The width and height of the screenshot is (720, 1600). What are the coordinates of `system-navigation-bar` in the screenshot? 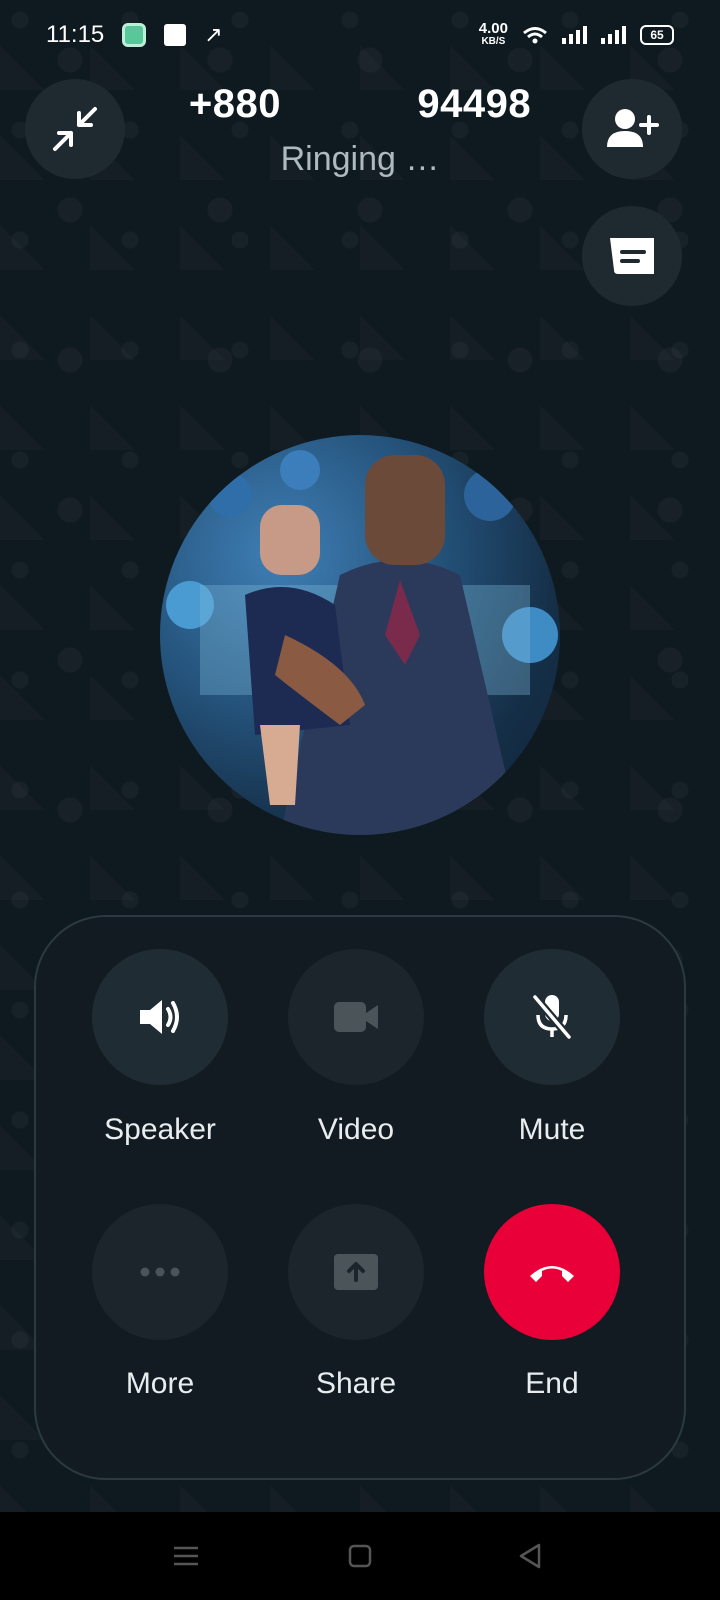 It's located at (360, 1556).